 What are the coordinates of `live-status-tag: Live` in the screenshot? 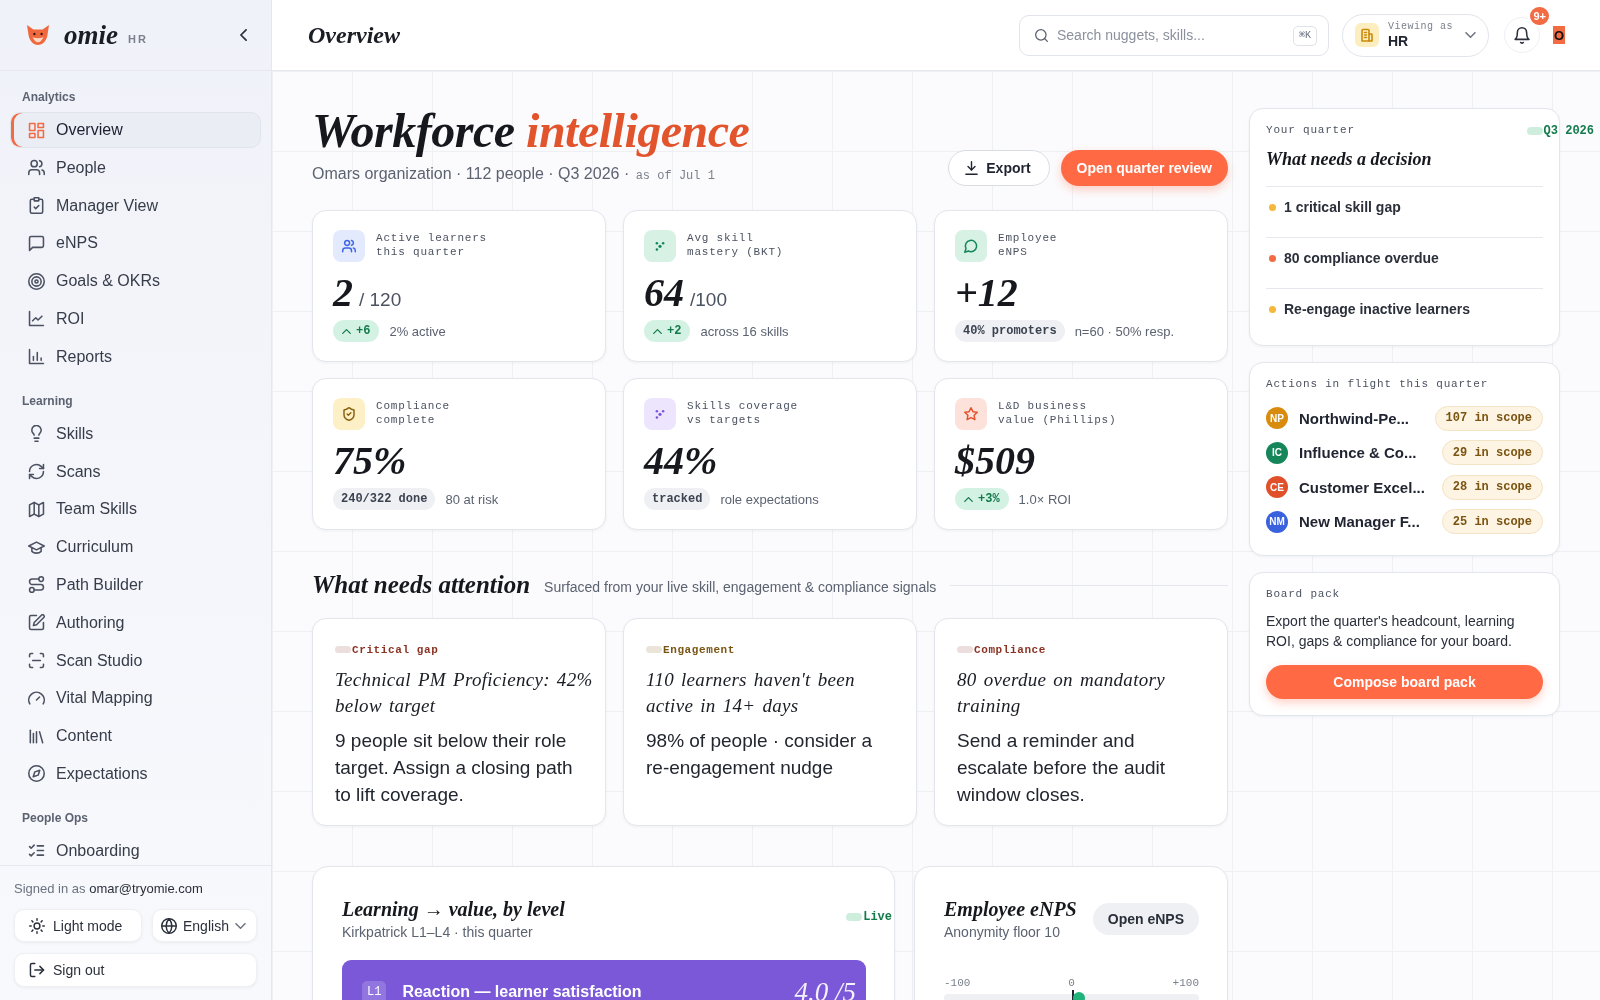 It's located at (869, 916).